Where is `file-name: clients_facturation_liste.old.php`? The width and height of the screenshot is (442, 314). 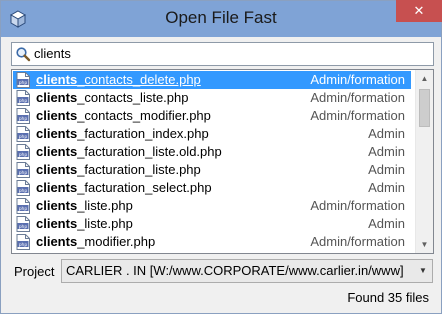
file-name: clients_facturation_liste.old.php is located at coordinates (129, 152).